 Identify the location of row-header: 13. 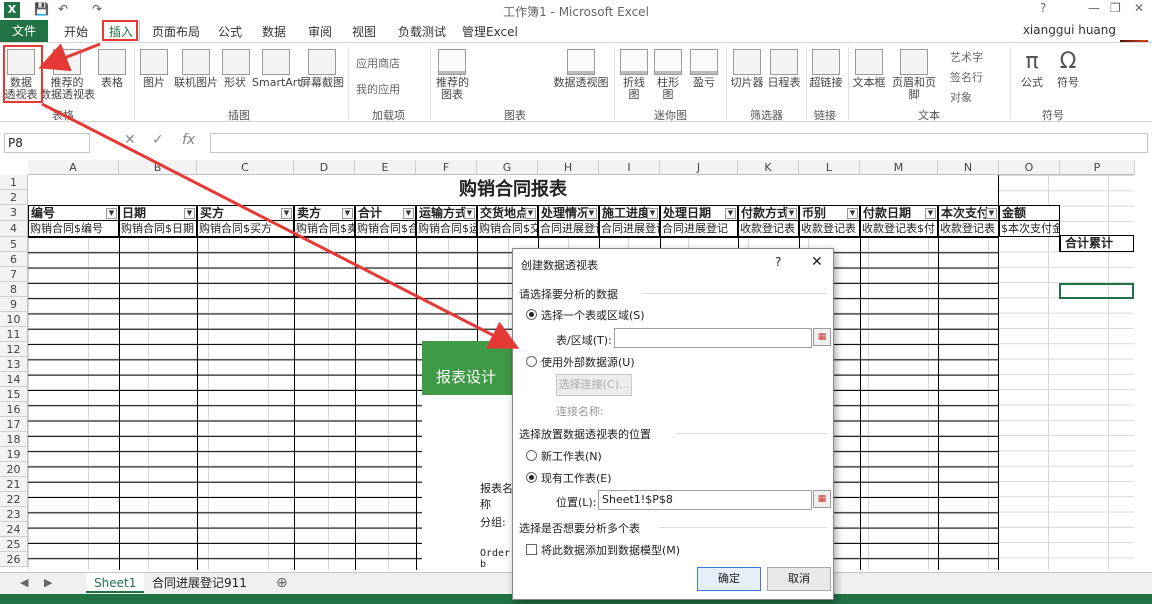
(14, 364).